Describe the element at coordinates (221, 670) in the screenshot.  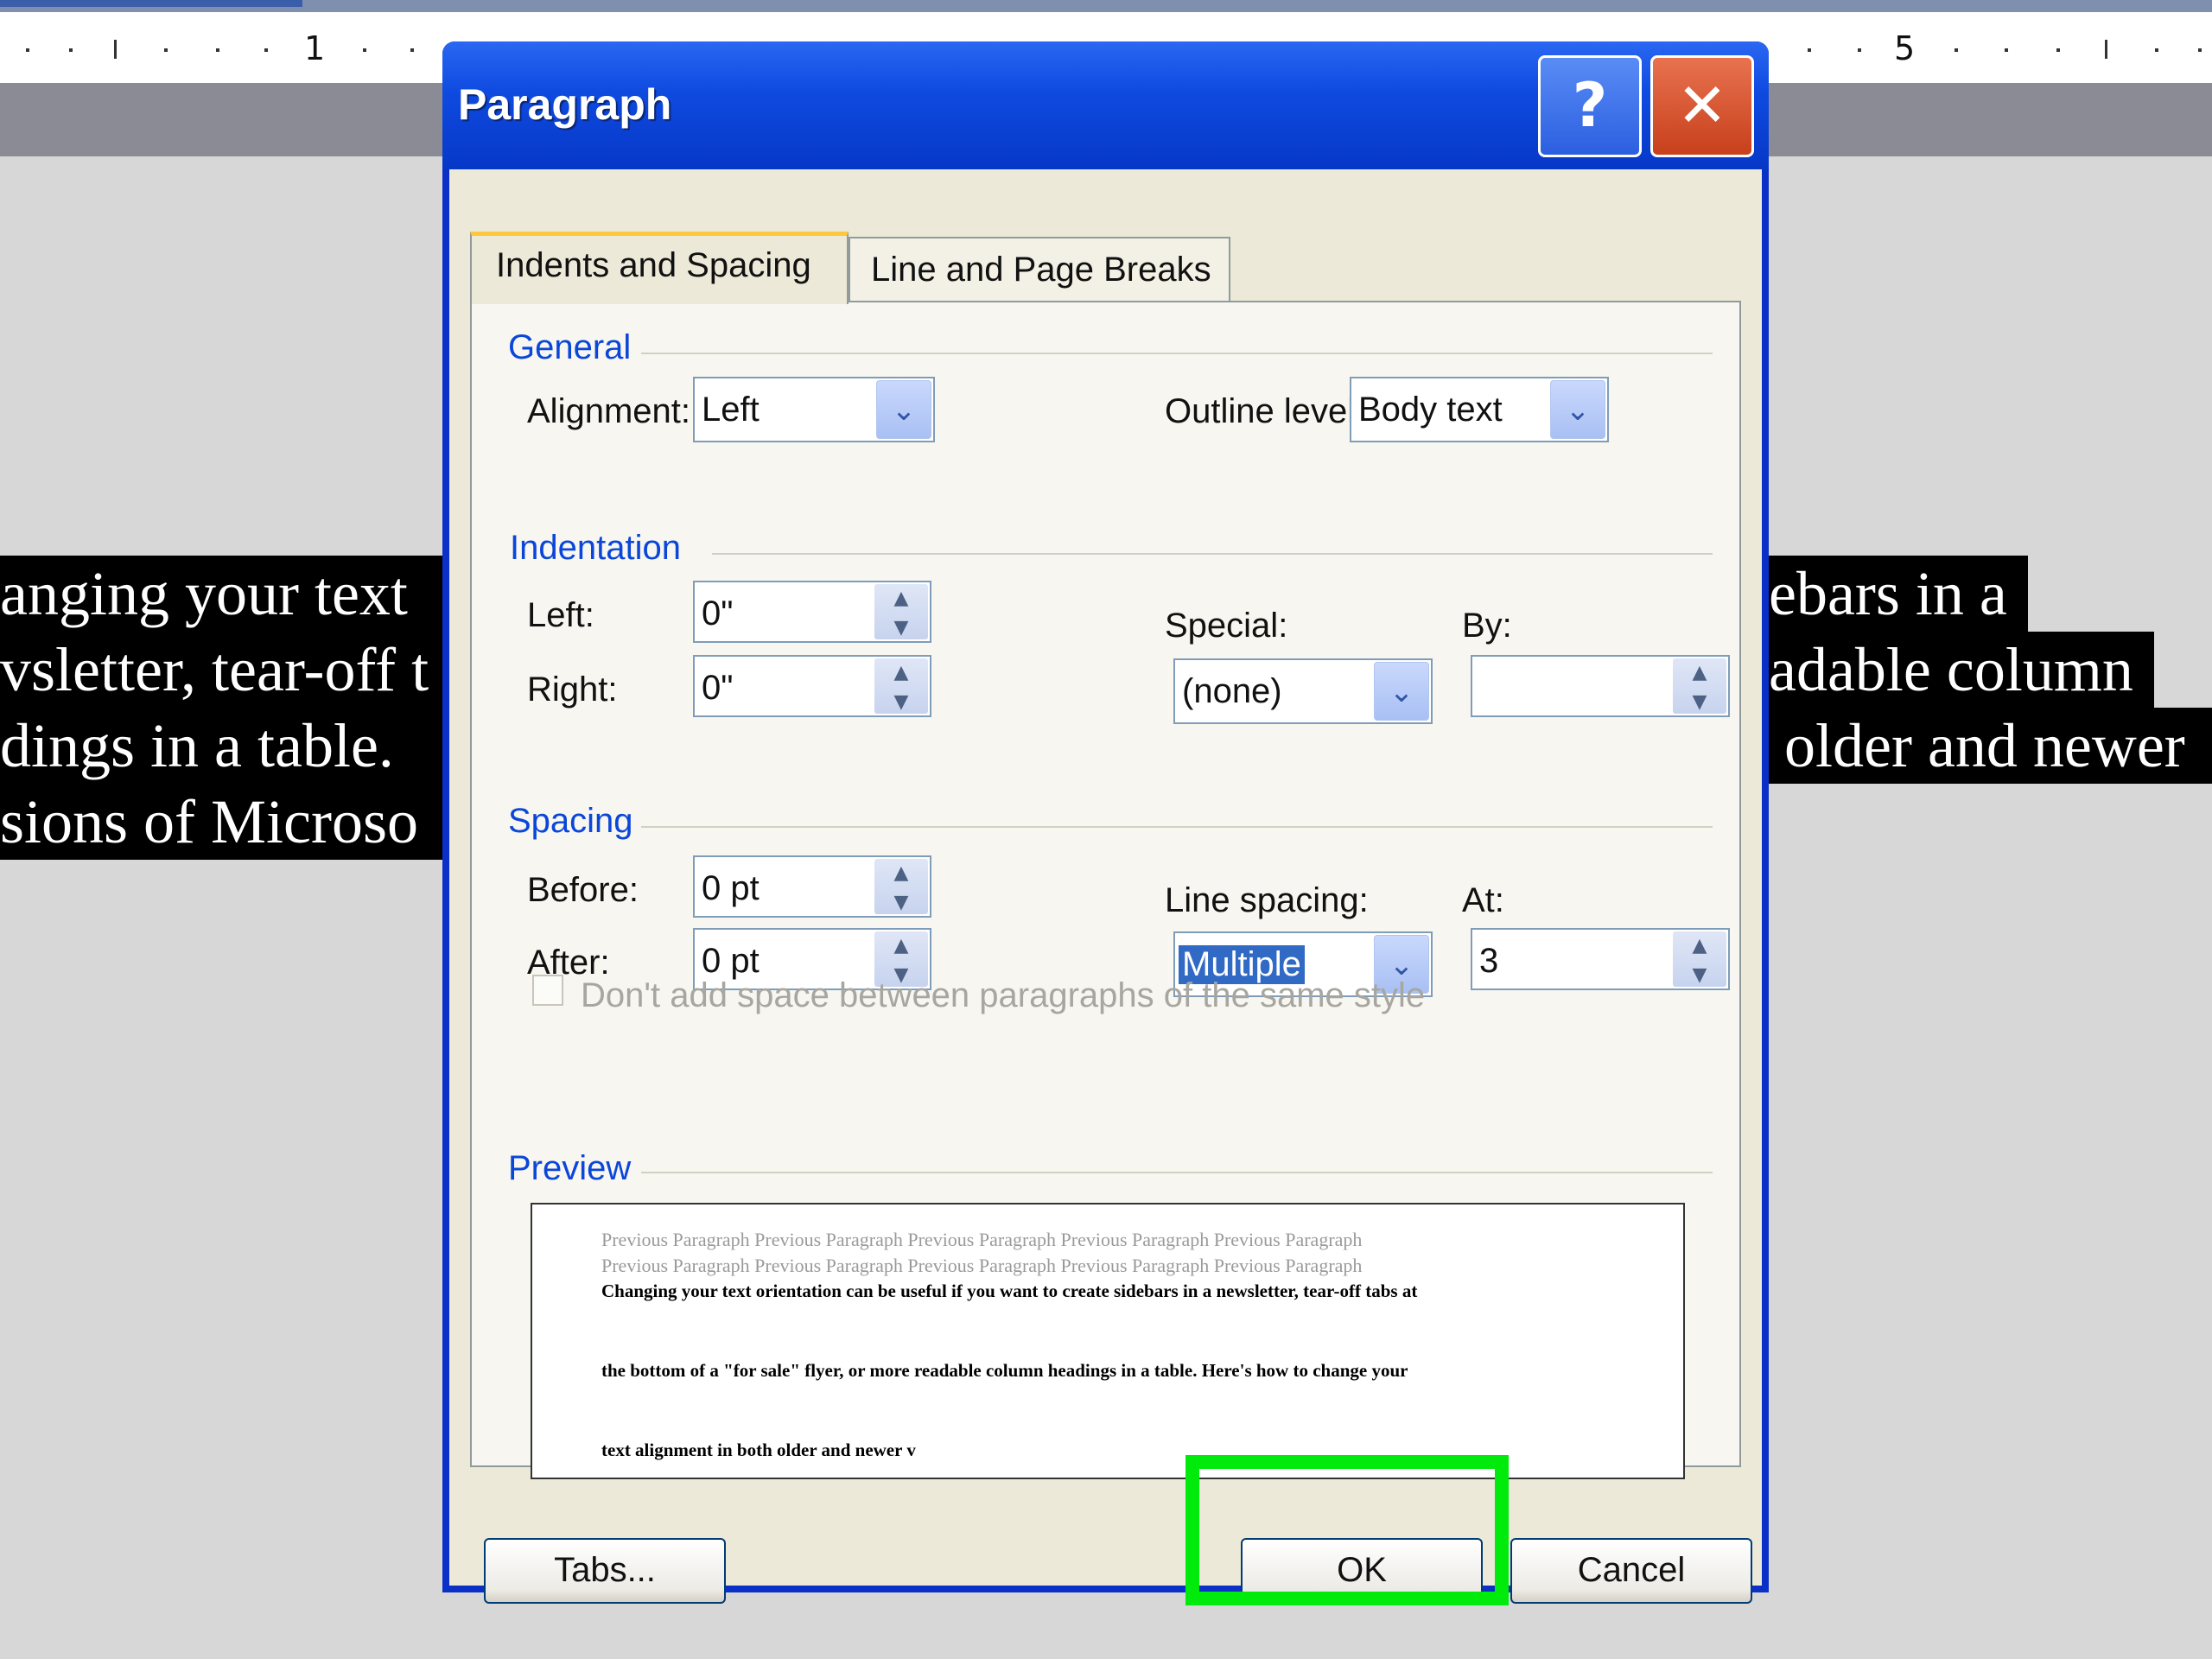
I see `document-text-line: vsletter, tear-off t` at that location.